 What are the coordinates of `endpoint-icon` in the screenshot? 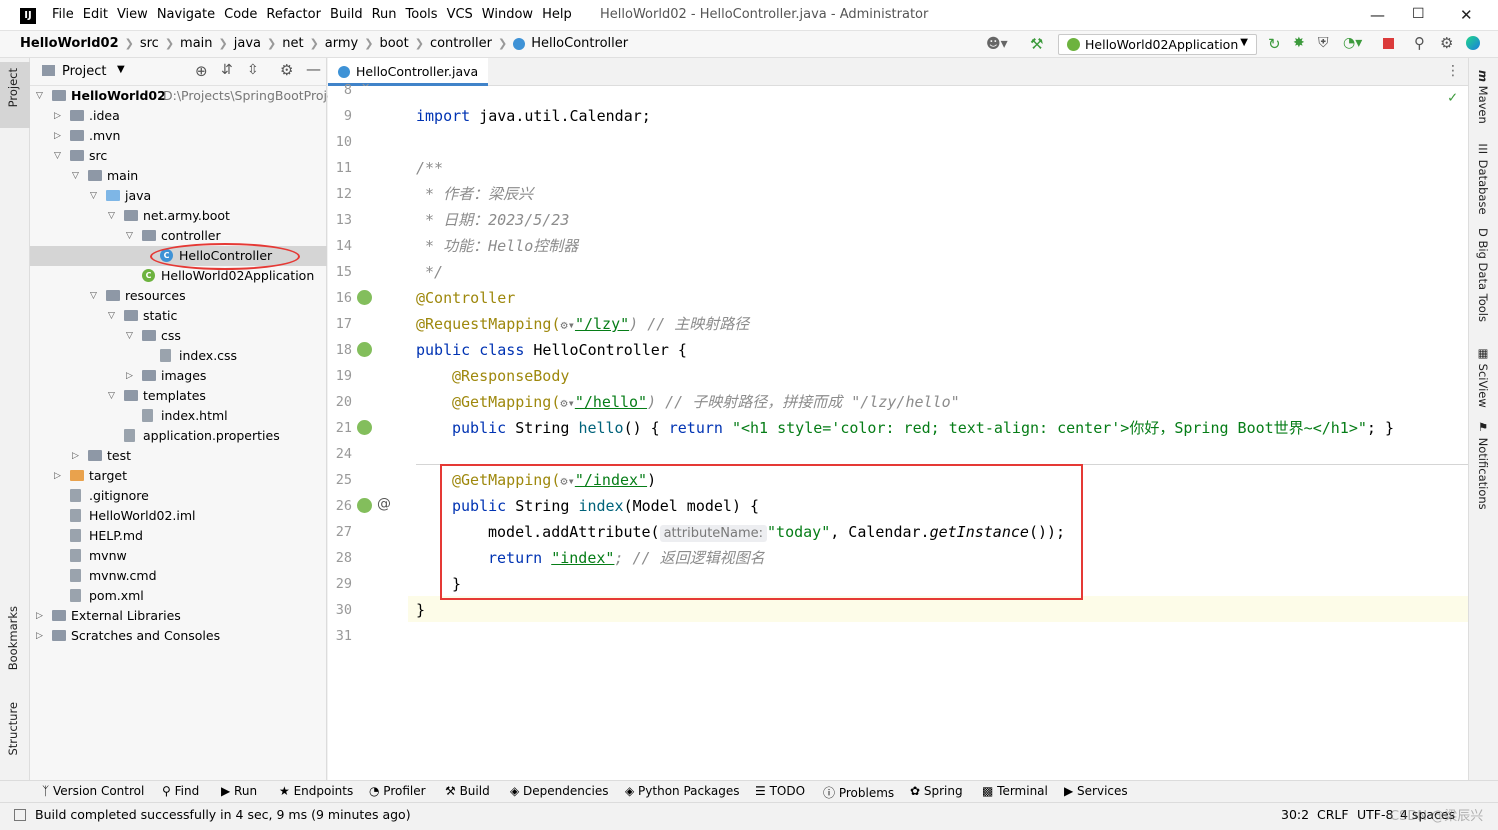 It's located at (364, 505).